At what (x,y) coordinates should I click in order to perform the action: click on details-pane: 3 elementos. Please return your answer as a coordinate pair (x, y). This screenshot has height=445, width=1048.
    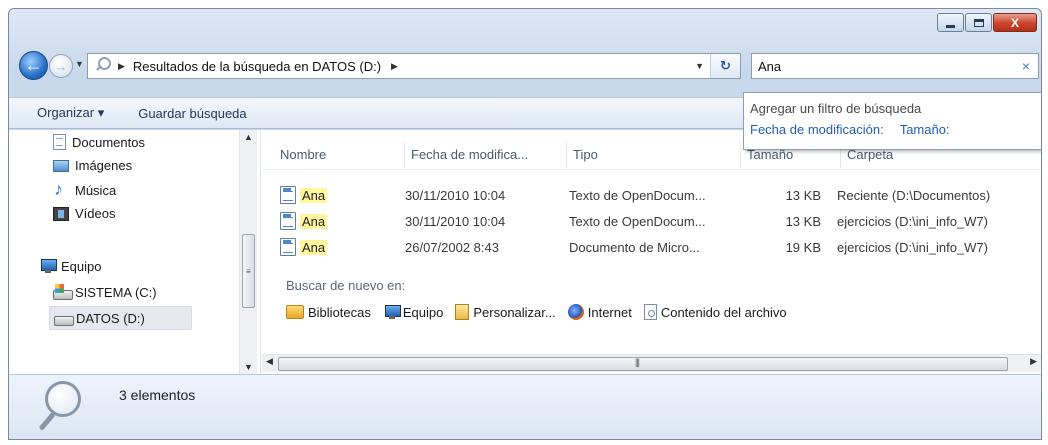
    Looking at the image, I should click on (525, 406).